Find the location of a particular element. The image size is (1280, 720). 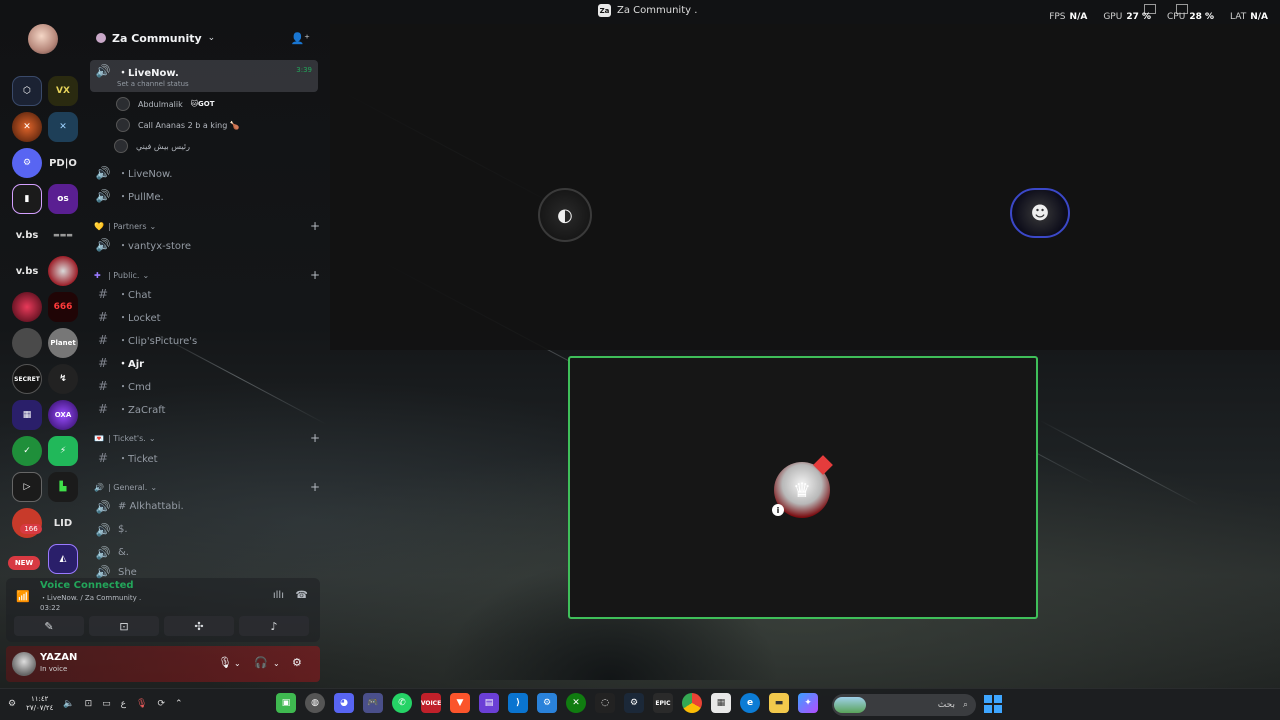

participant-avatar: ☻ is located at coordinates (1040, 213).